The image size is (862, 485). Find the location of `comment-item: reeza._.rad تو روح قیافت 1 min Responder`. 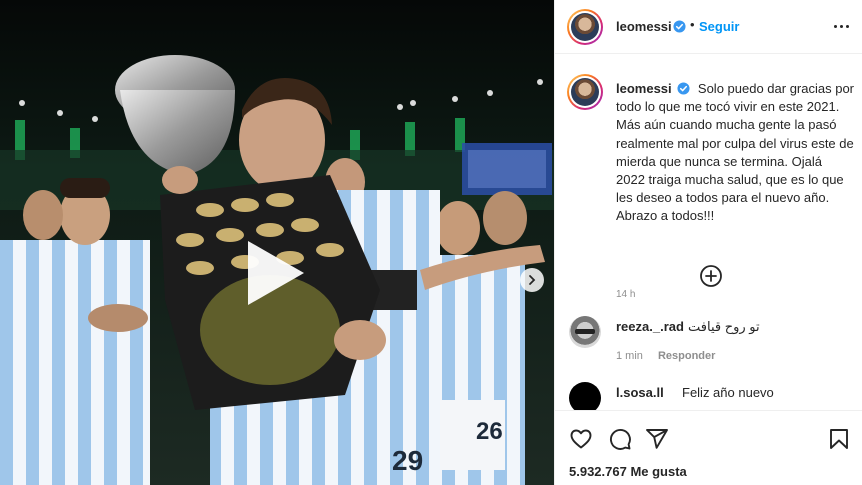

comment-item: reeza._.rad تو روح قیافت 1 min Responder is located at coordinates (708, 339).